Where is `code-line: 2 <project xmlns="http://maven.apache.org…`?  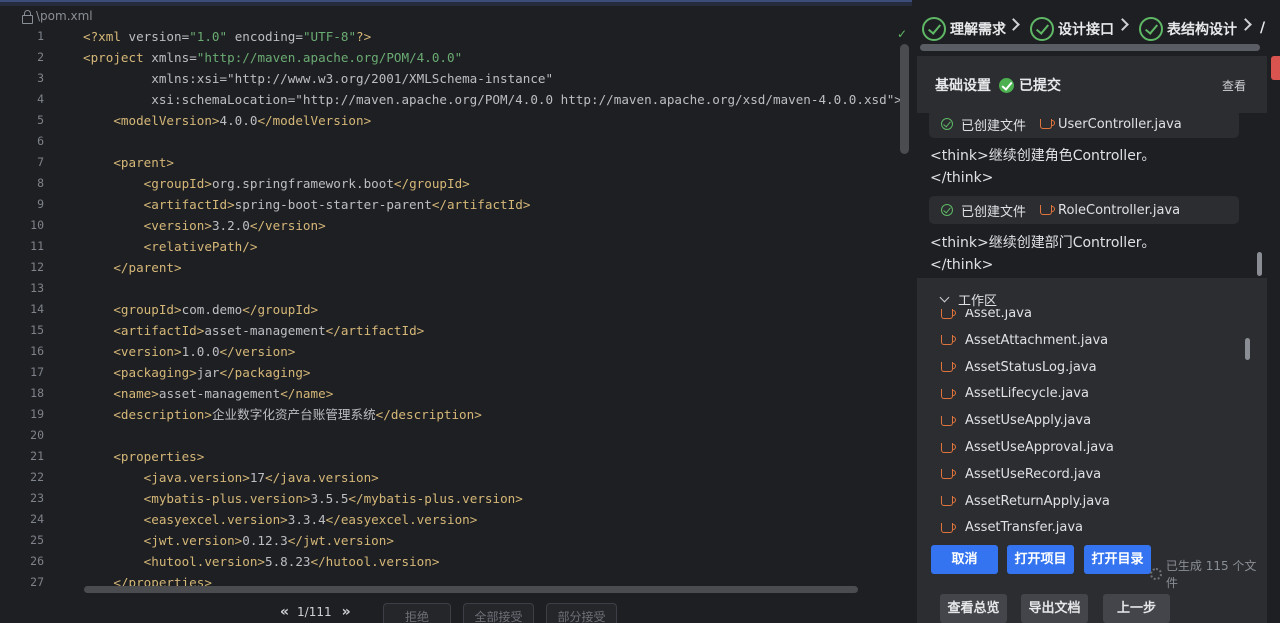 code-line: 2 <project xmlns="http://maven.apache.org… is located at coordinates (450, 57).